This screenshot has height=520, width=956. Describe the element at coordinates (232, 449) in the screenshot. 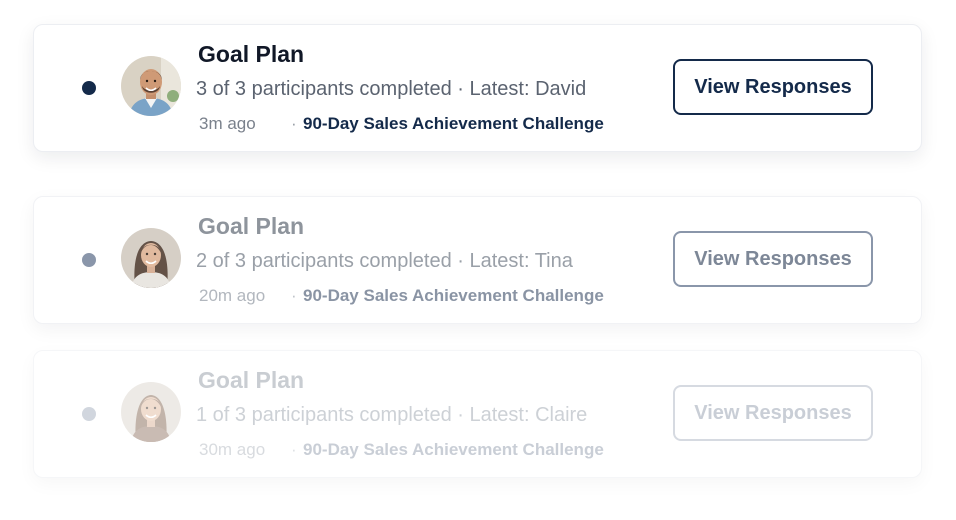

I see `timestamp: 30m ago` at that location.